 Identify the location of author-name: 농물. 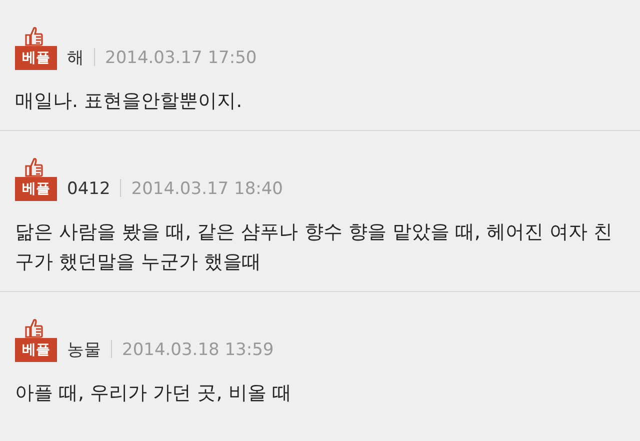
(84, 350).